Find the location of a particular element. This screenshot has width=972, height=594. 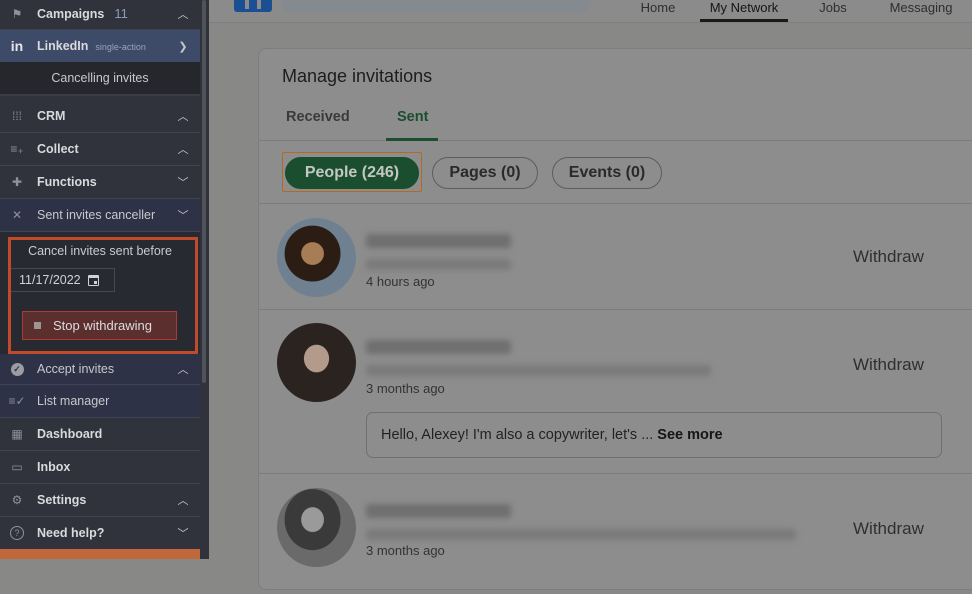

linkedin-topbar: Home My Network Jobs Messaging is located at coordinates (590, 11).